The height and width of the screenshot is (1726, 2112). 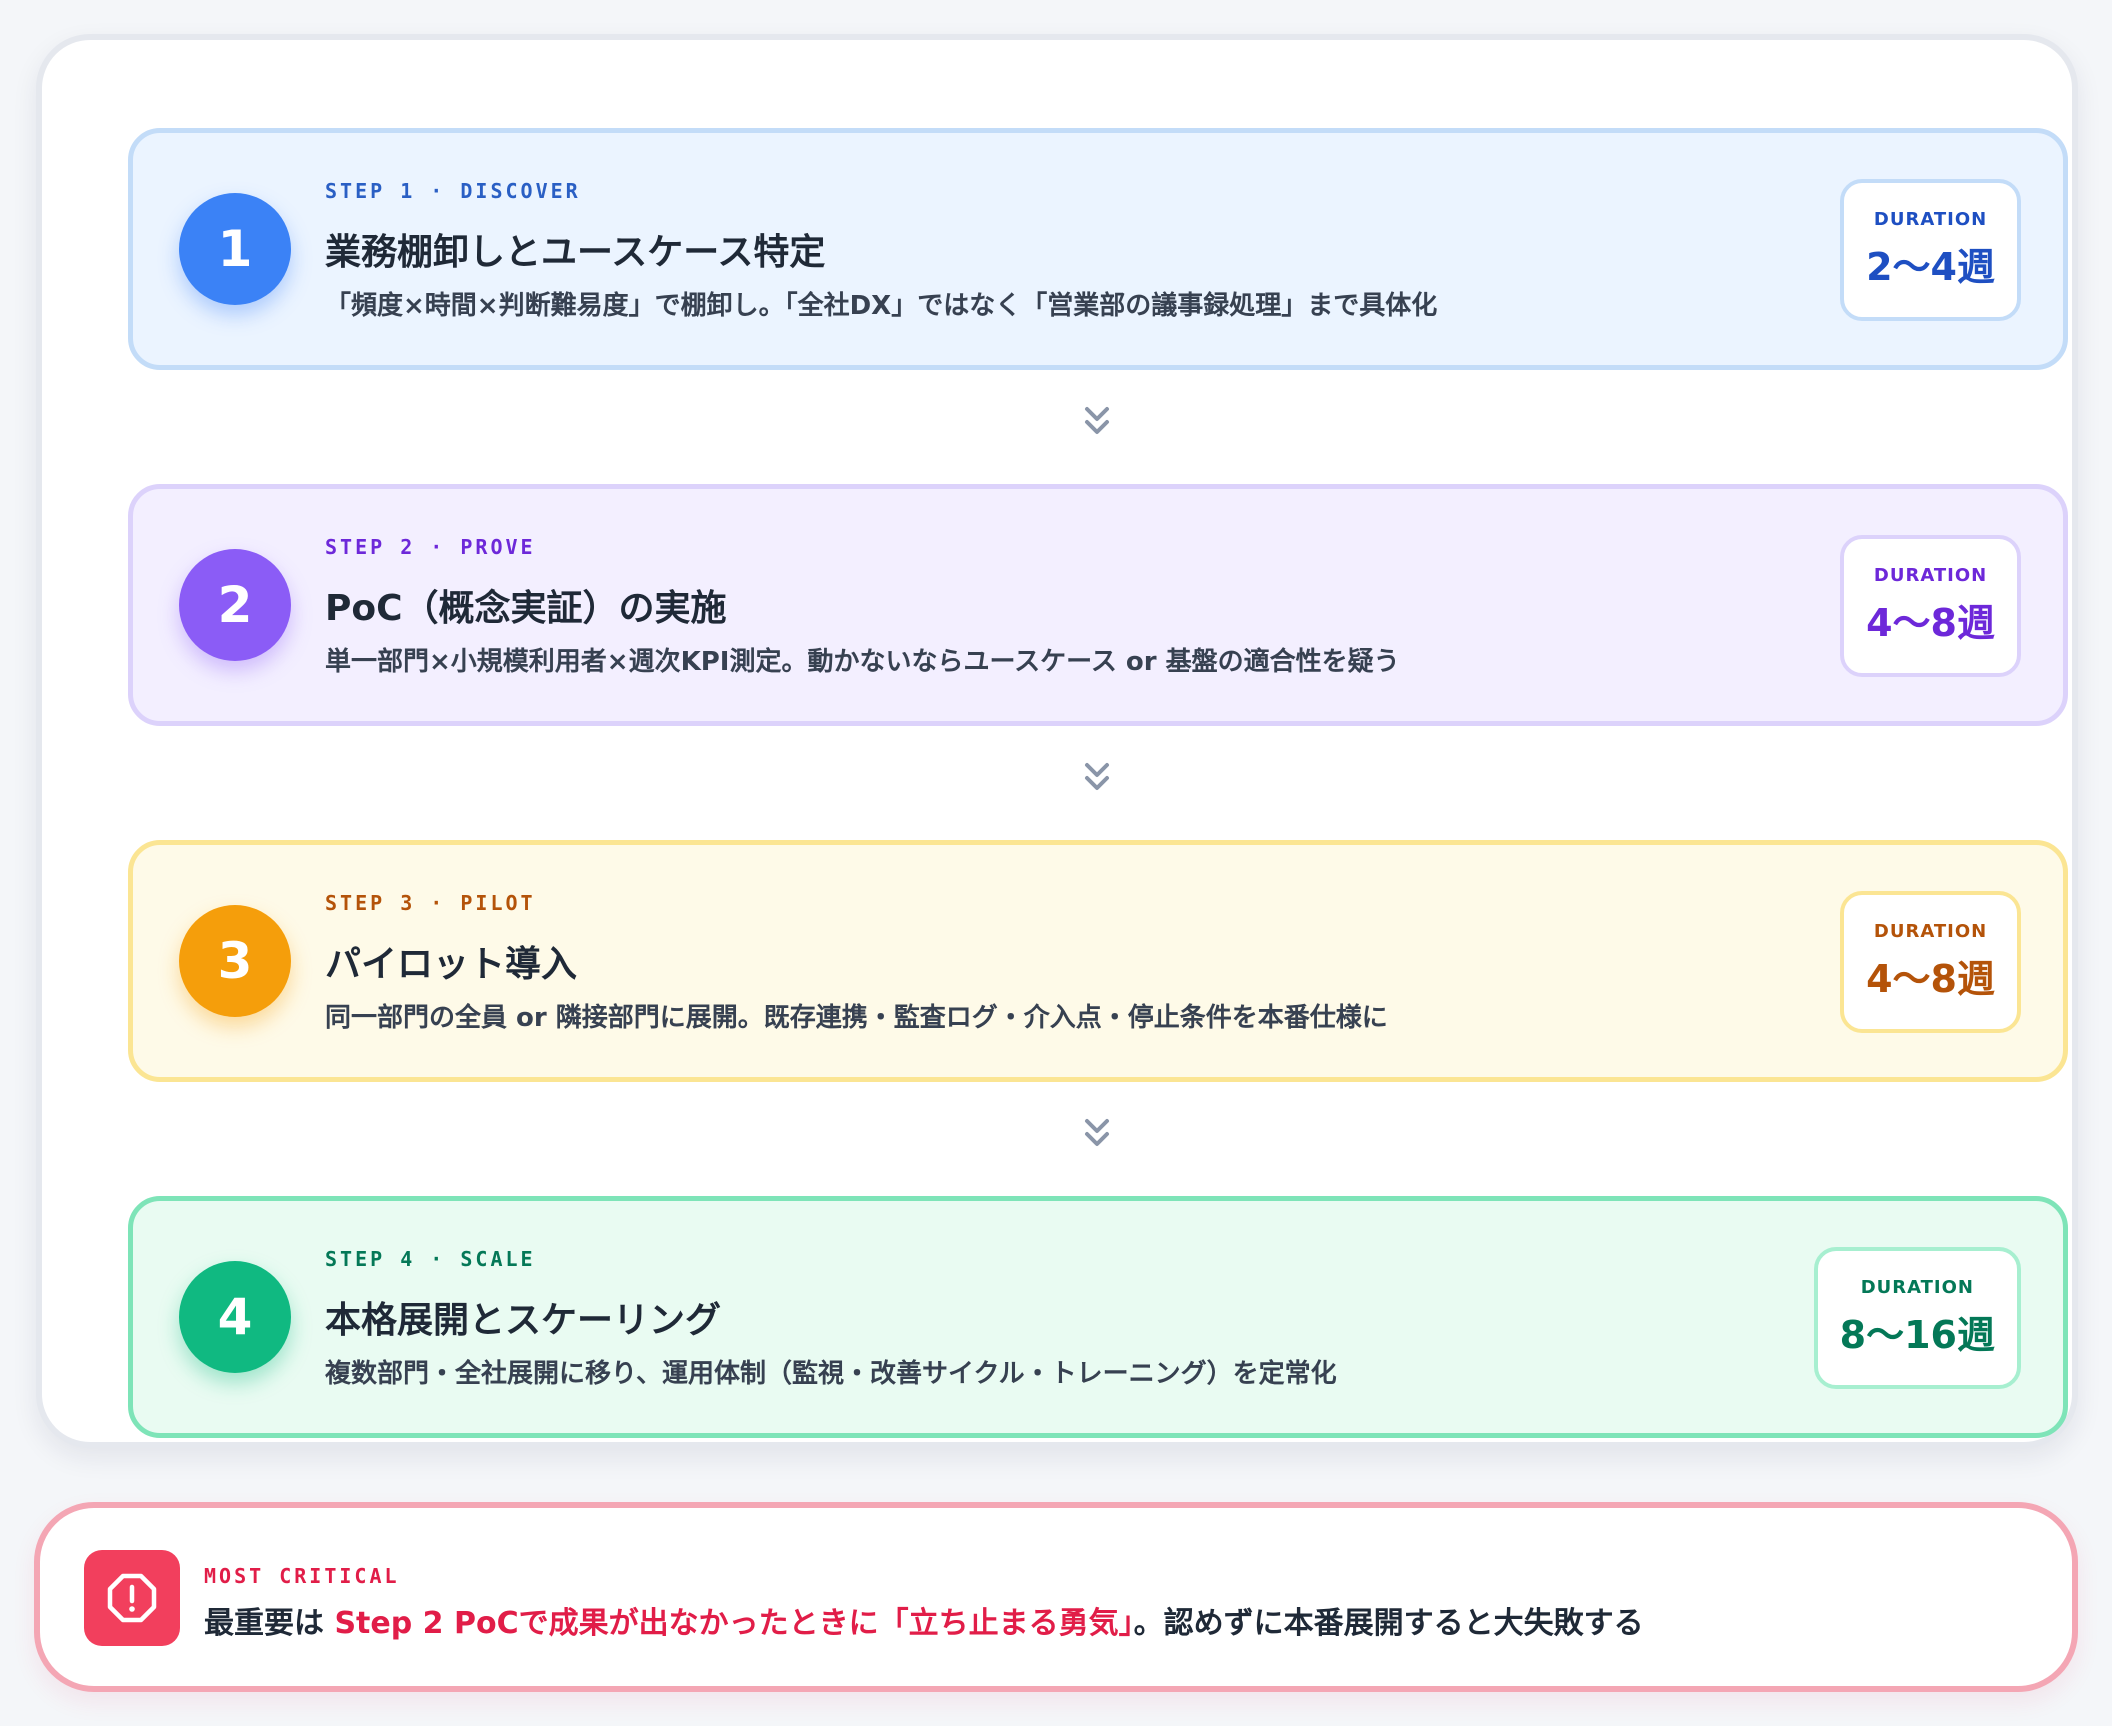 What do you see at coordinates (235, 249) in the screenshot?
I see `step-number-badge: 1` at bounding box center [235, 249].